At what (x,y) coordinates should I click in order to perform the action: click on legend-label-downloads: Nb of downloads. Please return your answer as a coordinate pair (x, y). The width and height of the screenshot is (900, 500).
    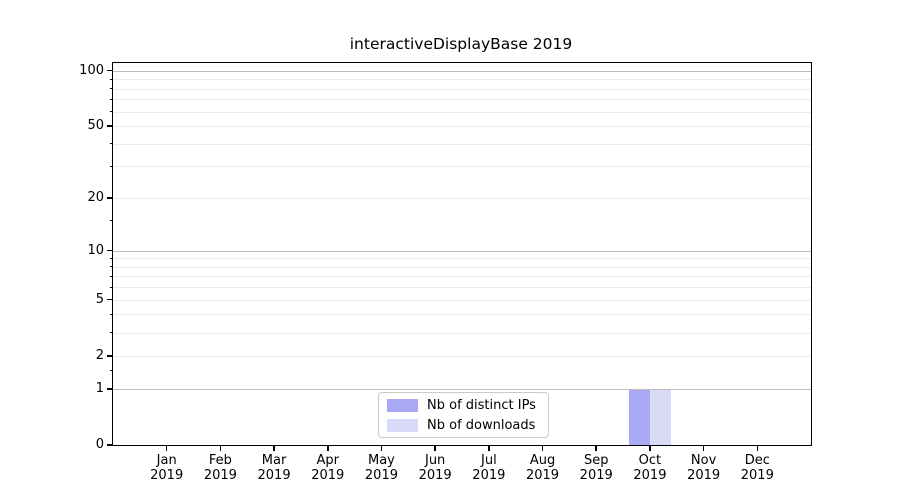
    Looking at the image, I should click on (481, 425).